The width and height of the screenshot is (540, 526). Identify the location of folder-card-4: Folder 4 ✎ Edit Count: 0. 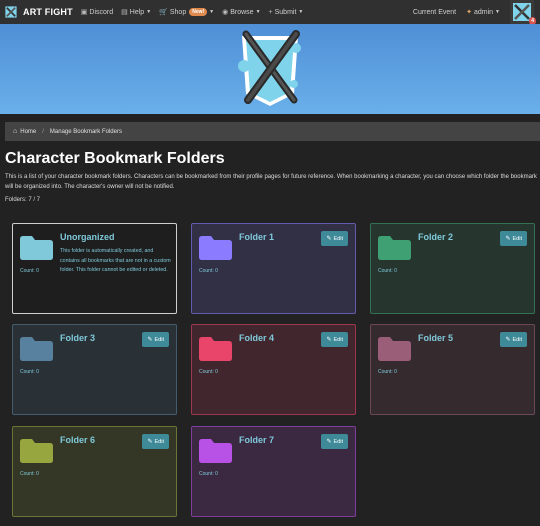
(273, 369).